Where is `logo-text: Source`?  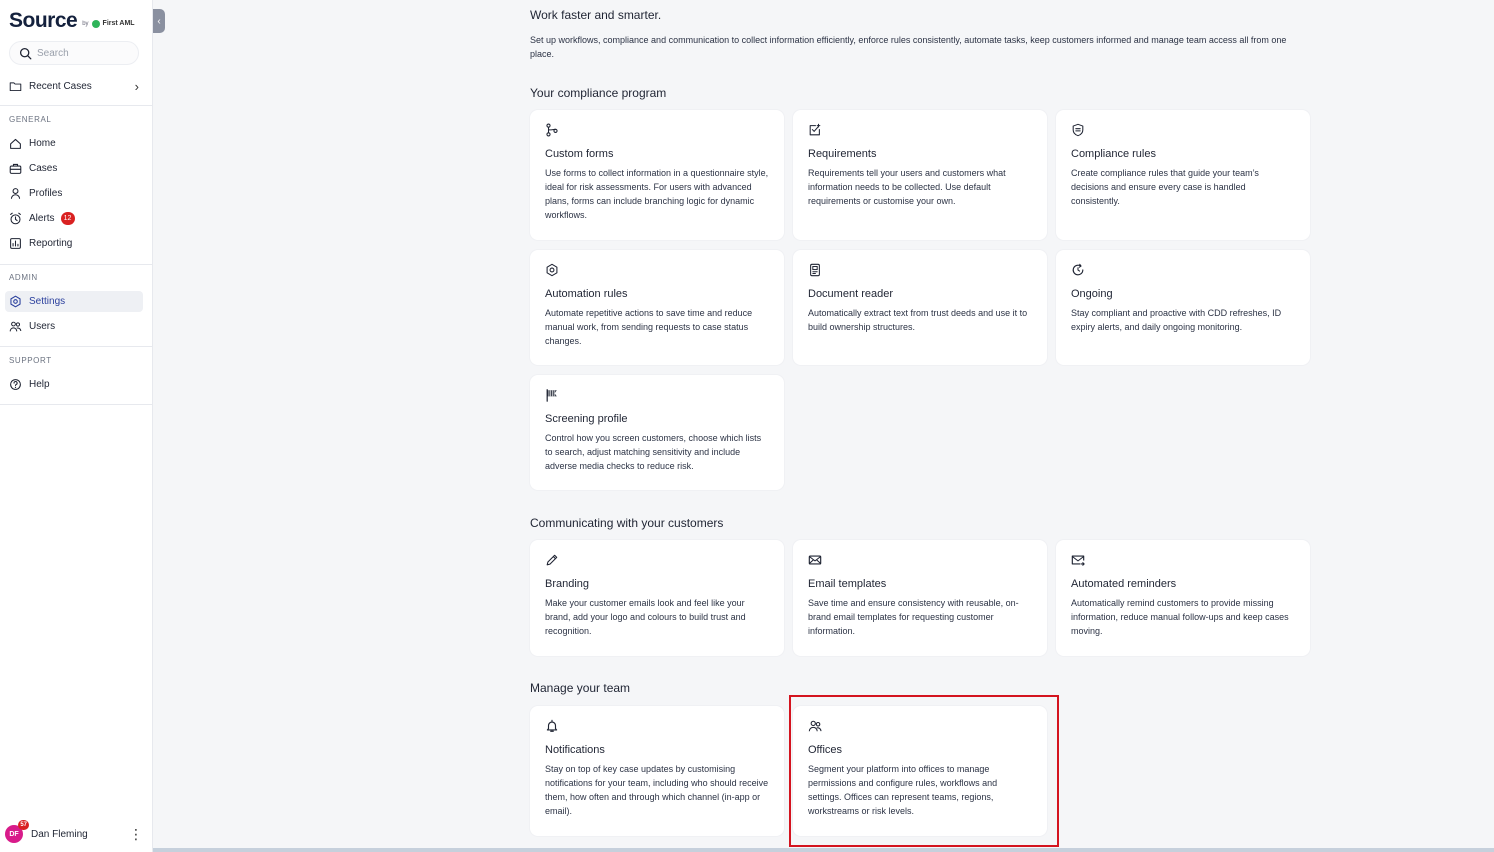
logo-text: Source is located at coordinates (43, 20).